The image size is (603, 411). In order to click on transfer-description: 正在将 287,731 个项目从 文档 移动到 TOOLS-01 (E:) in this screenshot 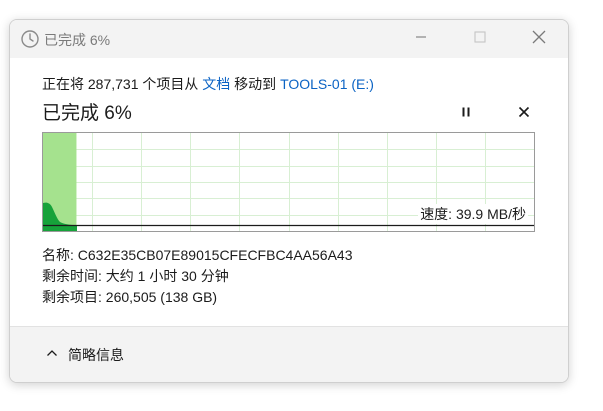, I will do `click(208, 84)`.